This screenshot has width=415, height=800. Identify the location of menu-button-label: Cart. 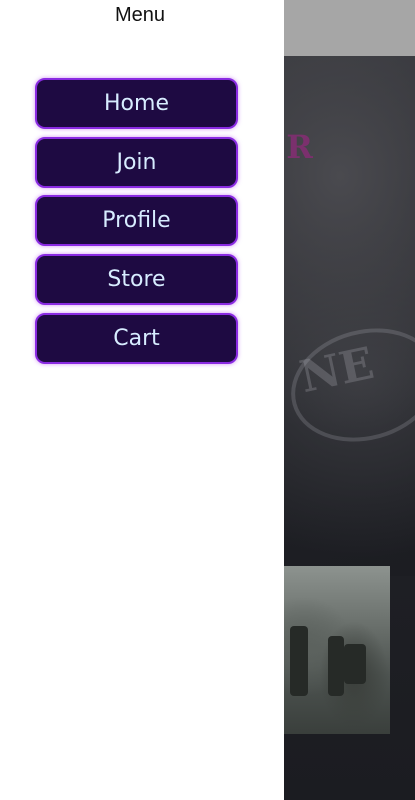
(136, 338).